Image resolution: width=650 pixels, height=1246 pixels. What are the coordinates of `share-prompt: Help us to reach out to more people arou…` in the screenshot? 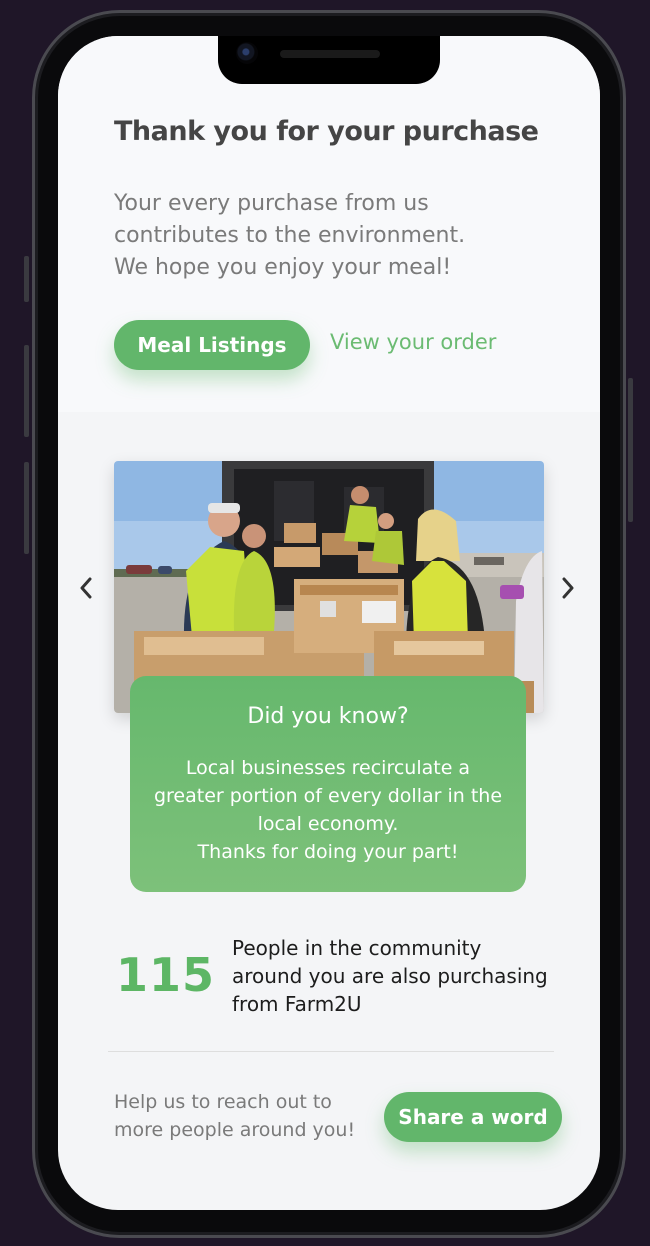 It's located at (234, 1116).